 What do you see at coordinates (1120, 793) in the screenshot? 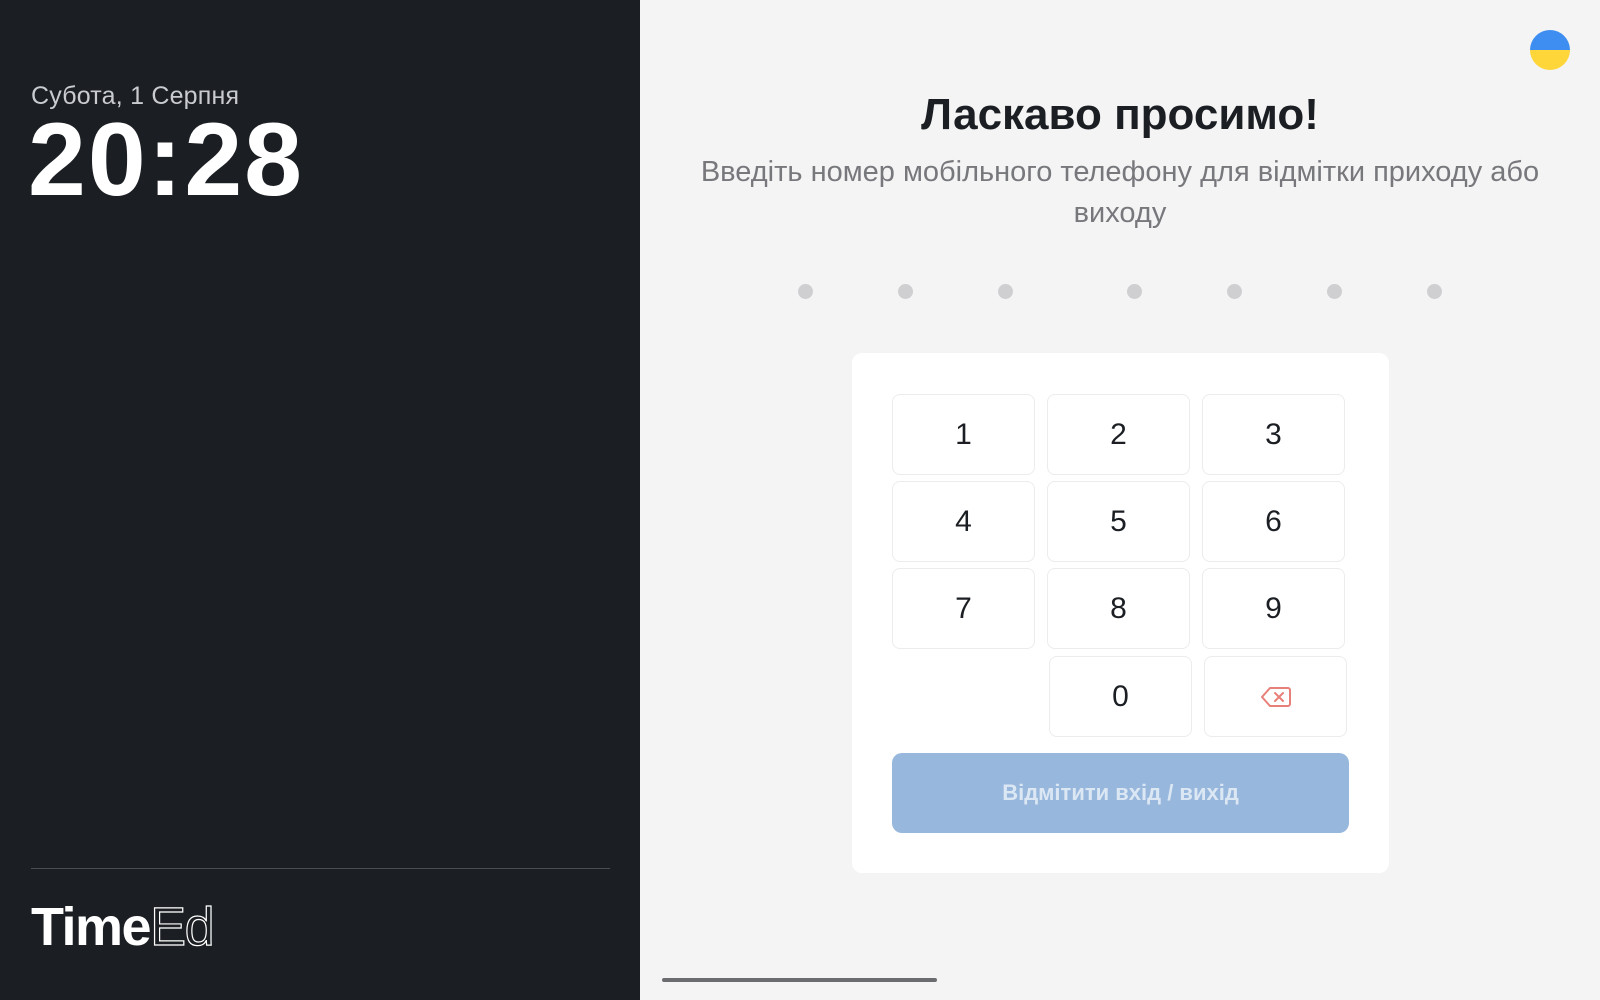
I see `check-in-out-button: Відмітити вхід / вихід` at bounding box center [1120, 793].